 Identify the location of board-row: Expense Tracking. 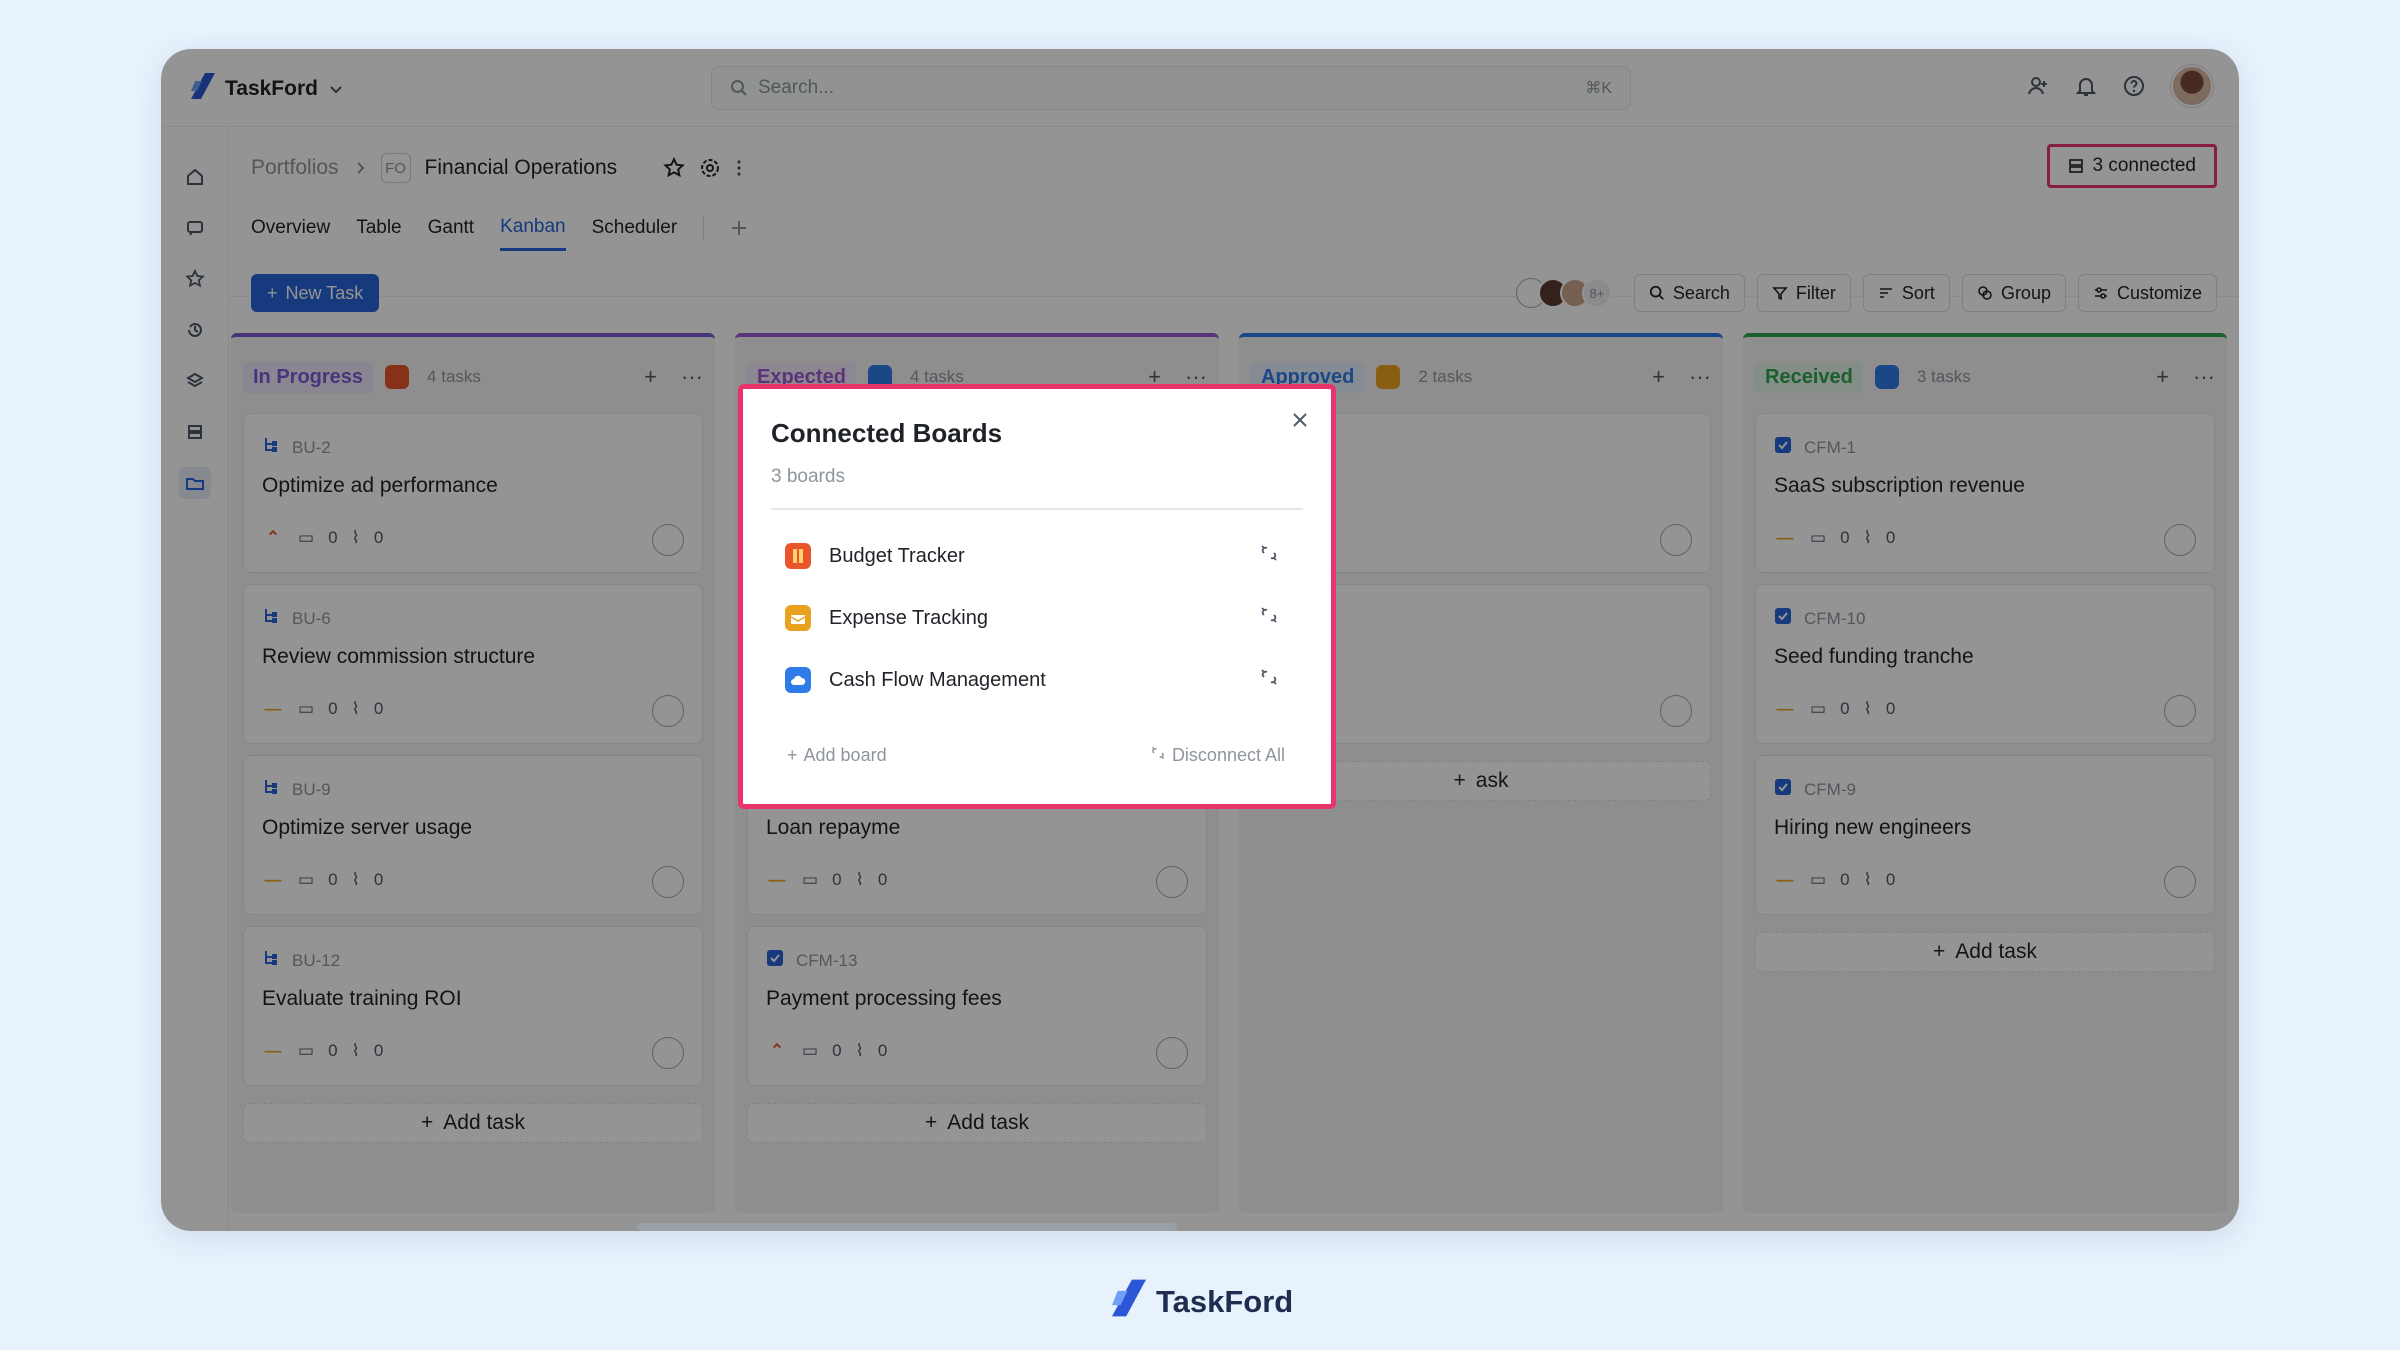
(1032, 618).